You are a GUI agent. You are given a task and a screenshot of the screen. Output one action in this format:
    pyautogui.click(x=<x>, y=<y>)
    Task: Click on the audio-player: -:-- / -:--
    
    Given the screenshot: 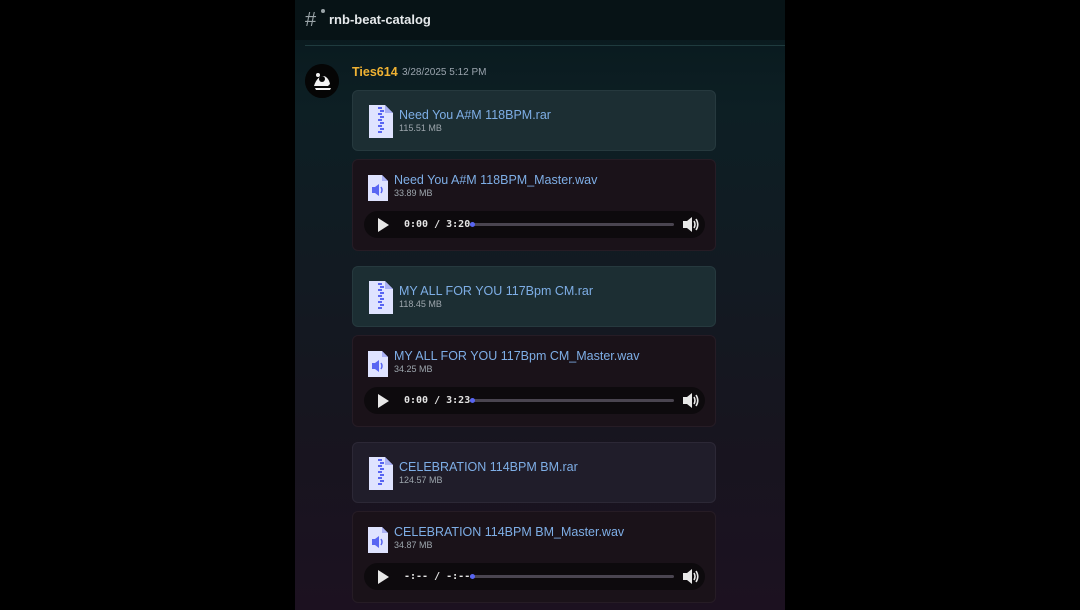 What is the action you would take?
    pyautogui.click(x=534, y=576)
    